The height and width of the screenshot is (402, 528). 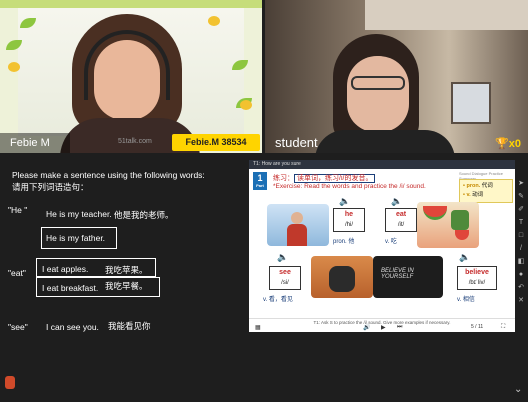 I want to click on decorative-frame, so click(x=131, y=4).